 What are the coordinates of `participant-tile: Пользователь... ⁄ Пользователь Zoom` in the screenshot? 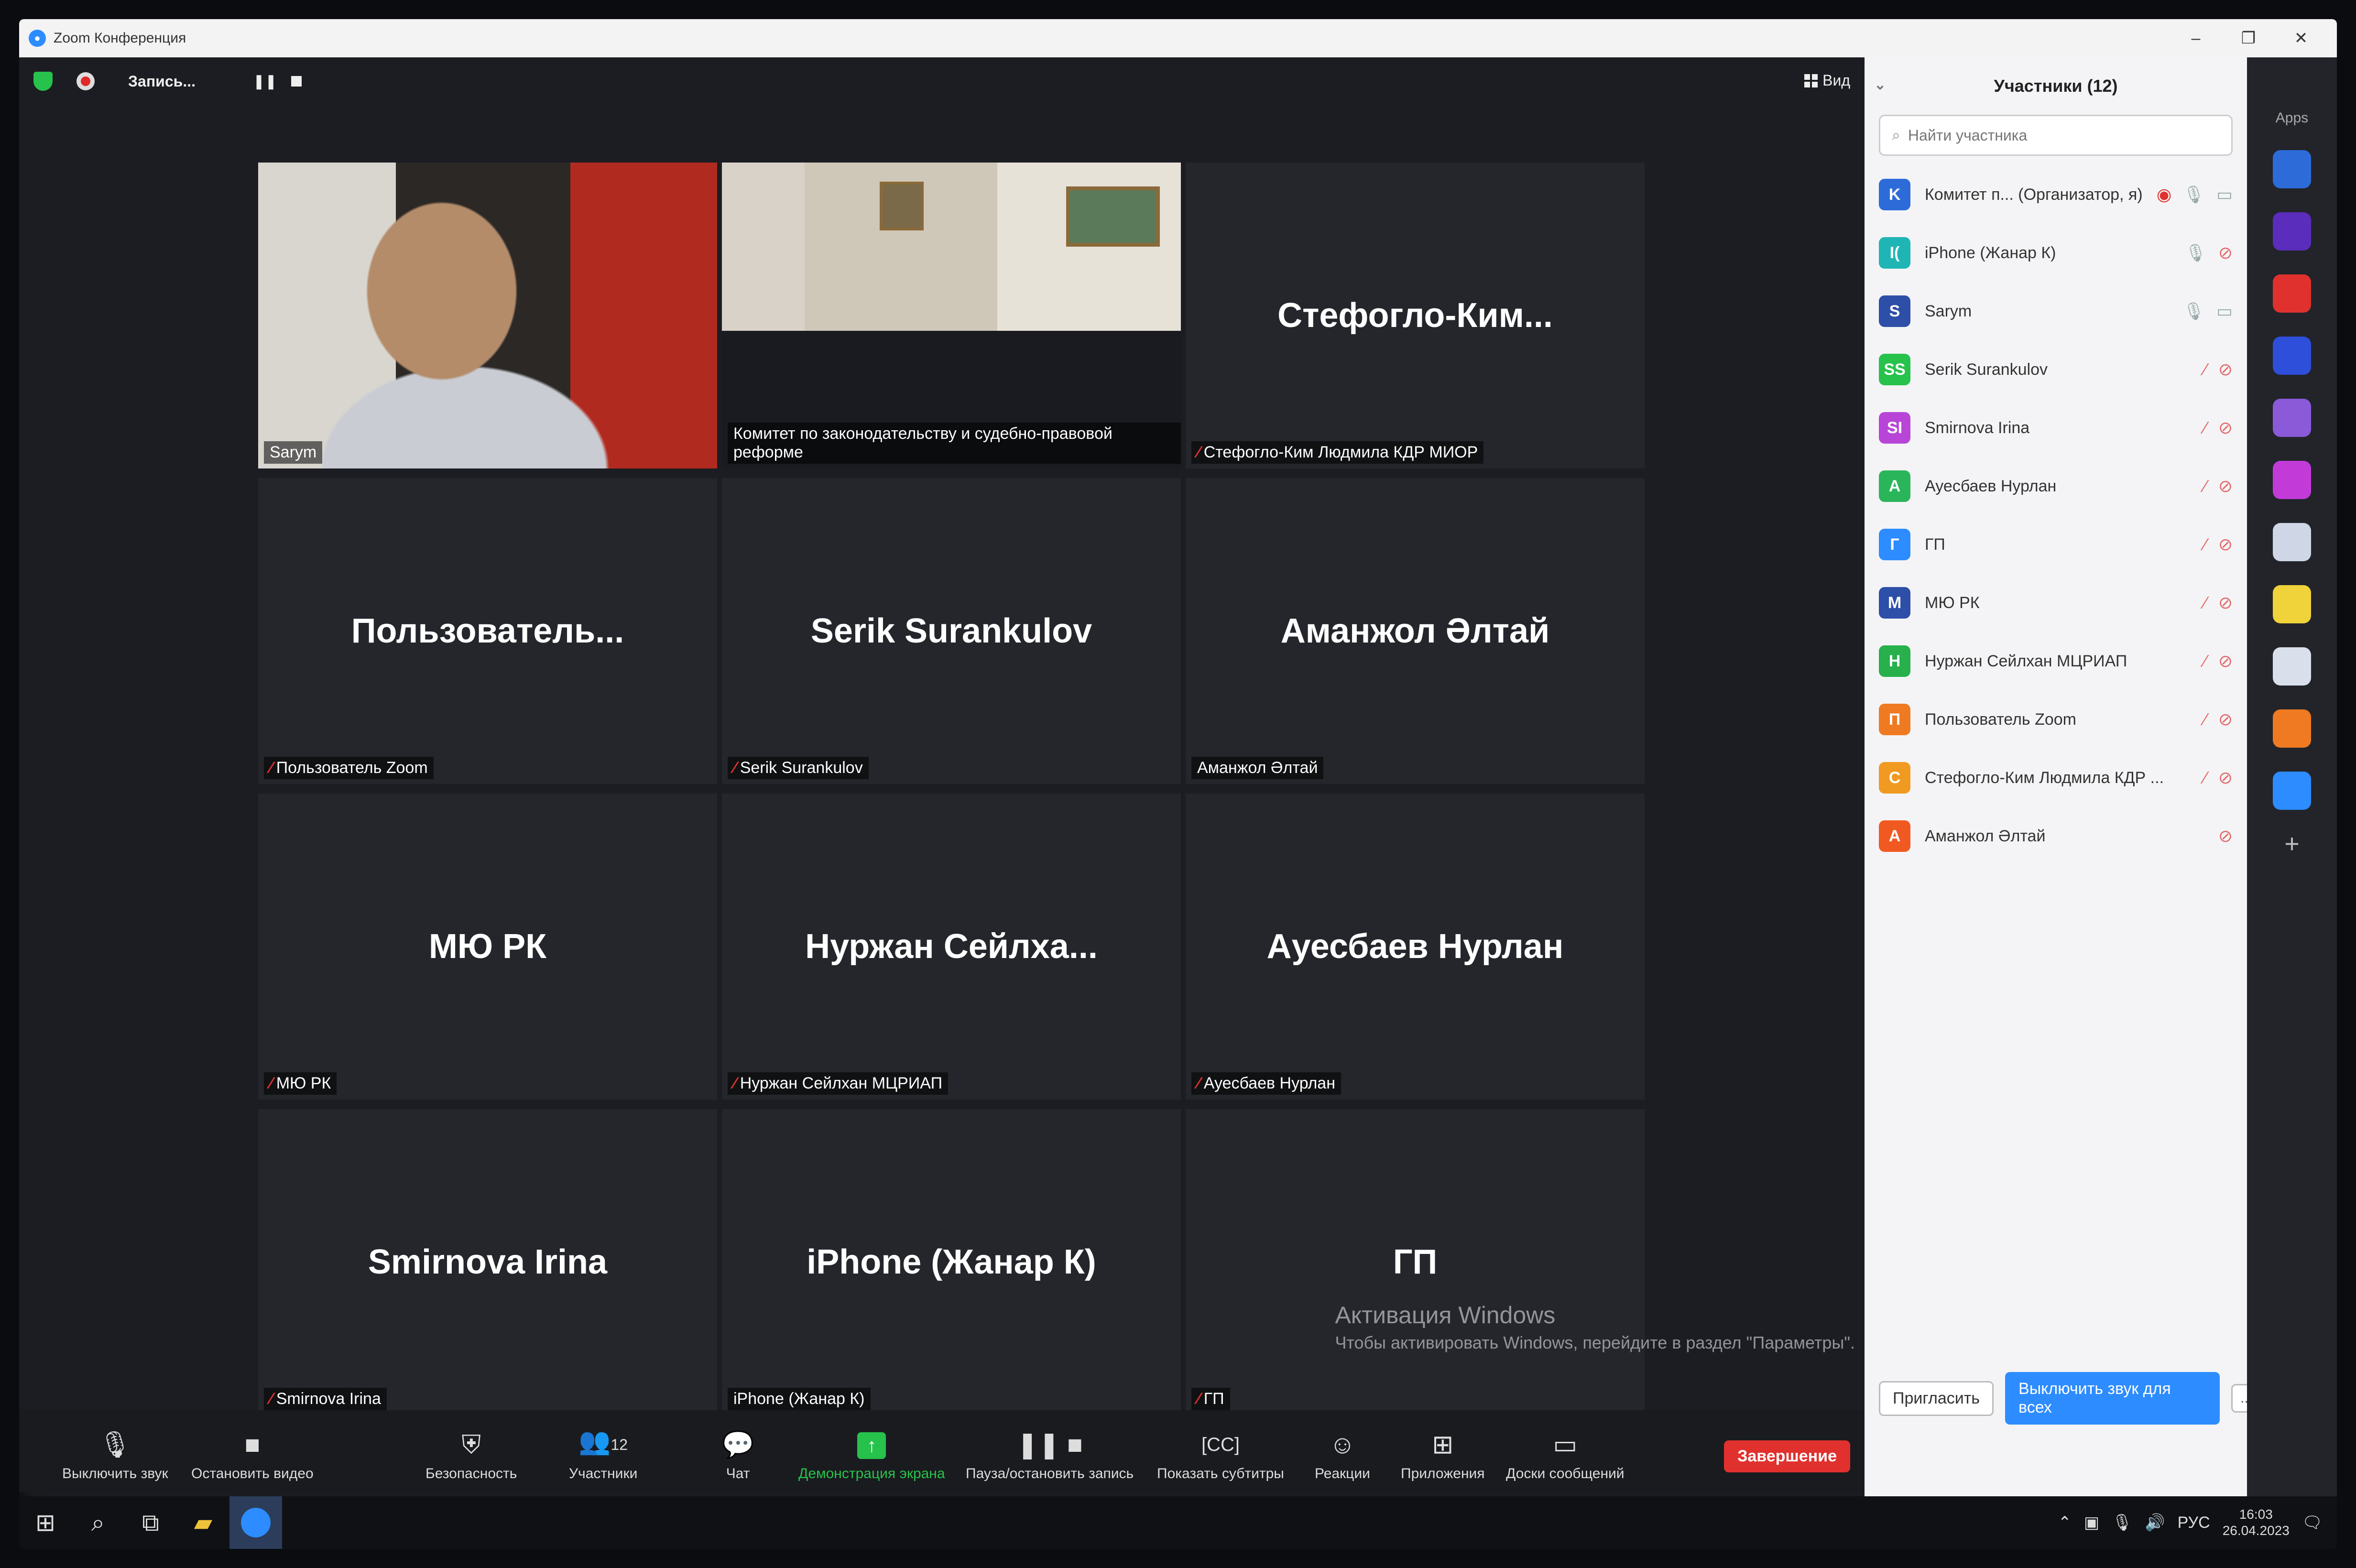 It's located at (488, 631).